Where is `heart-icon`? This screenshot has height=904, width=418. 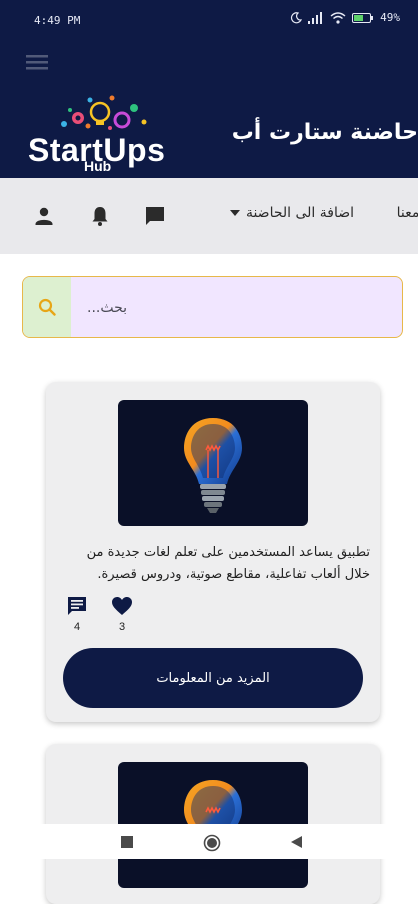 heart-icon is located at coordinates (122, 606).